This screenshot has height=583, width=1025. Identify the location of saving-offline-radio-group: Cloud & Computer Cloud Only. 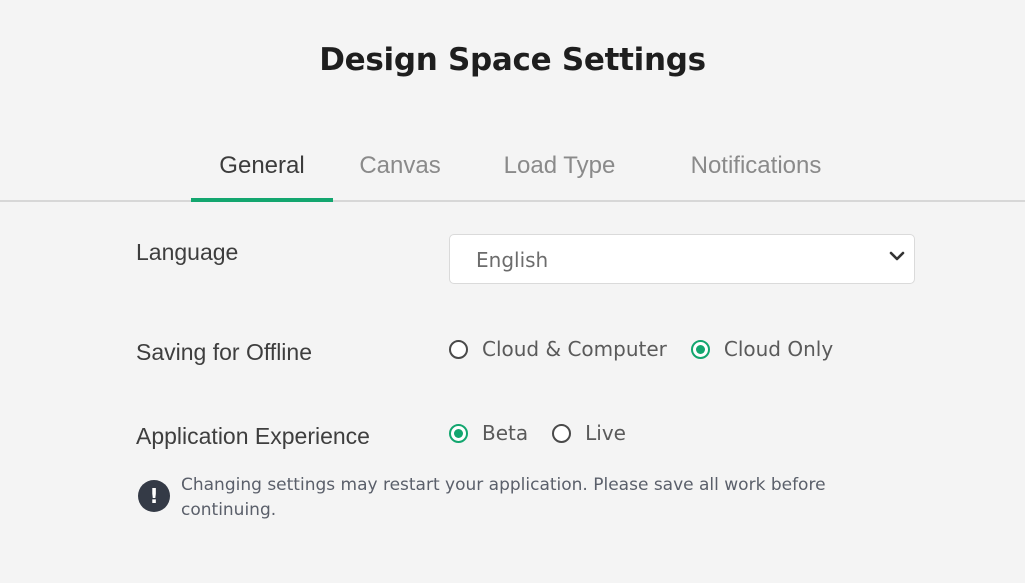
(653, 349).